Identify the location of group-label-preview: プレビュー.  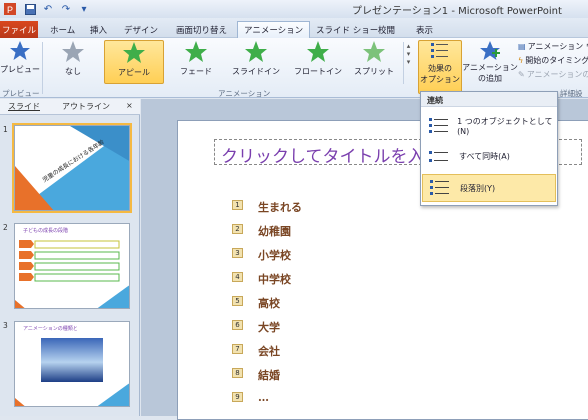
(21, 93).